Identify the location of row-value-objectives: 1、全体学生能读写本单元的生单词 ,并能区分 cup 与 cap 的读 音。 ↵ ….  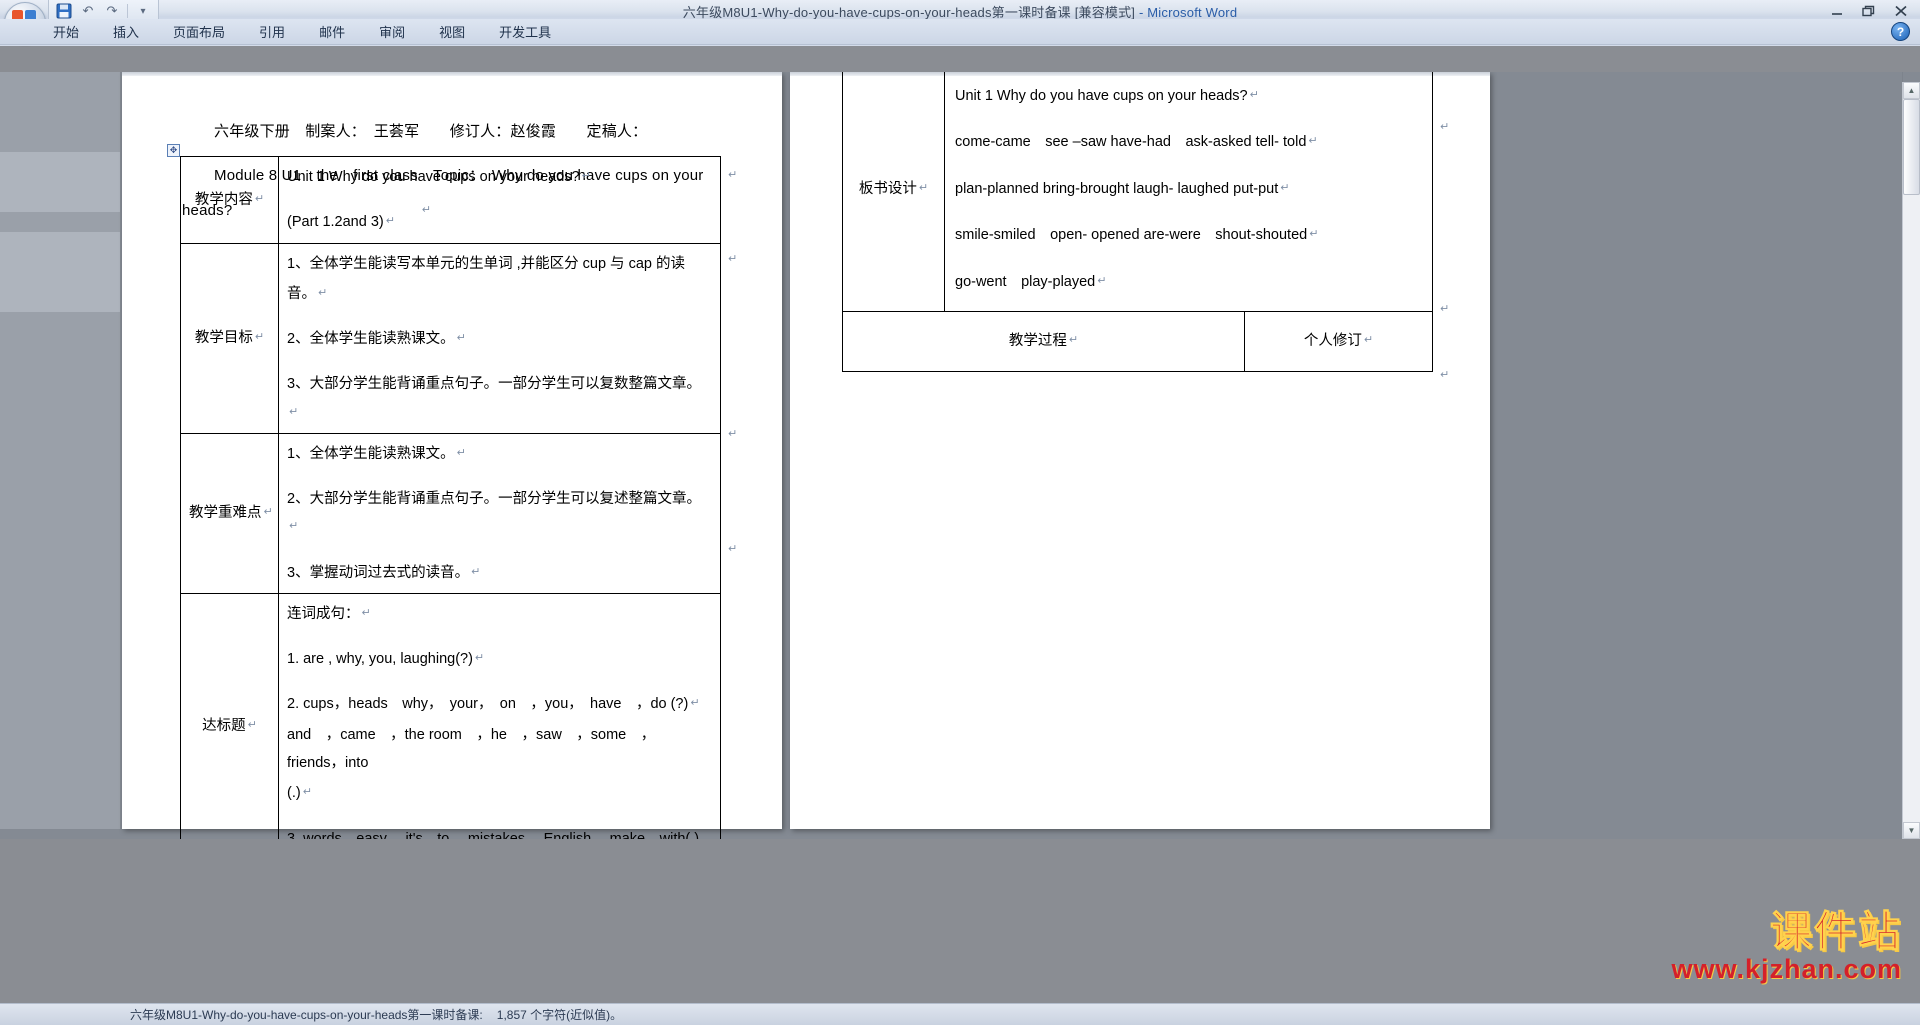
(499, 338).